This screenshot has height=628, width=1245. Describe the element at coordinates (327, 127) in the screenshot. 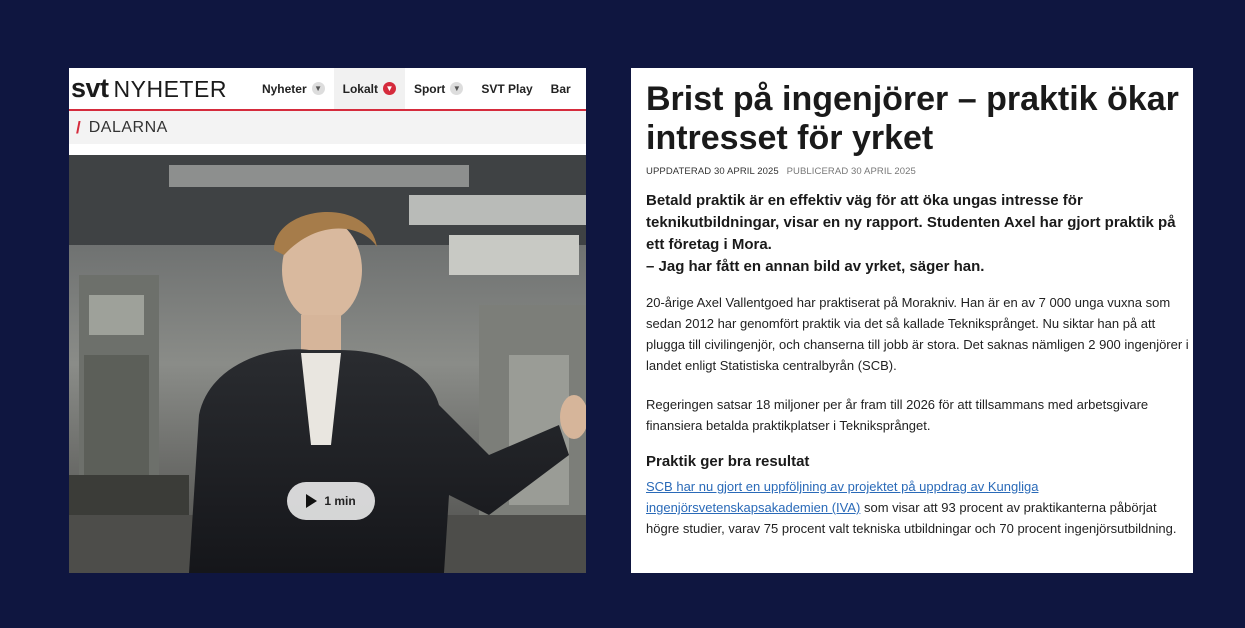

I see `region-bar: / DALARNA` at that location.